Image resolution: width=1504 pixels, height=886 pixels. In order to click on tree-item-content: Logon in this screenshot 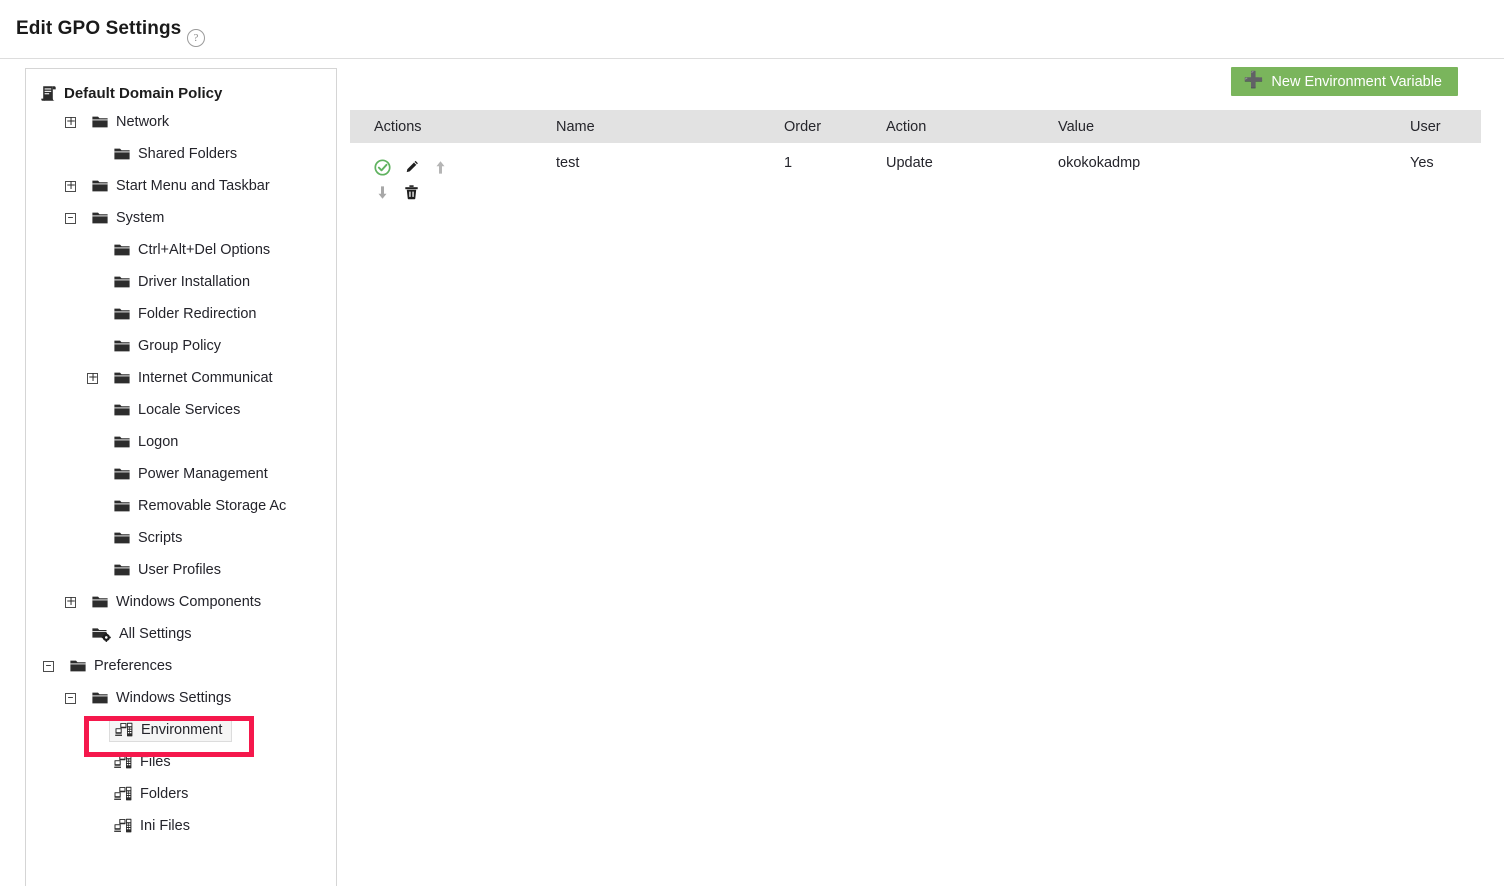, I will do `click(146, 442)`.